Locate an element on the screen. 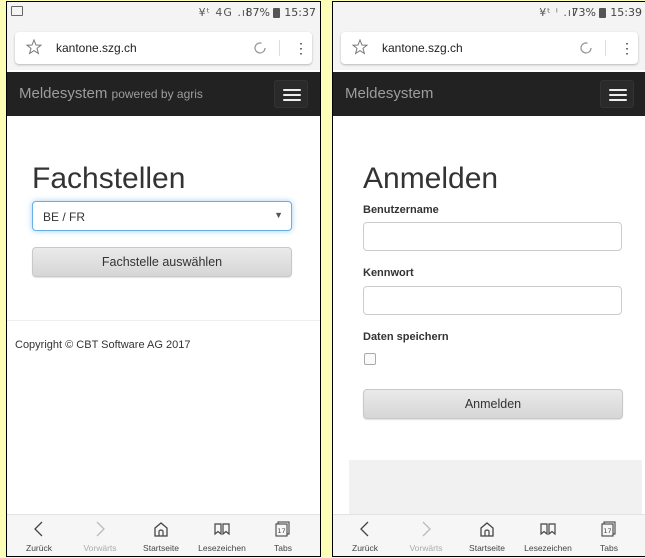 The height and width of the screenshot is (558, 645). username-input is located at coordinates (492, 236).